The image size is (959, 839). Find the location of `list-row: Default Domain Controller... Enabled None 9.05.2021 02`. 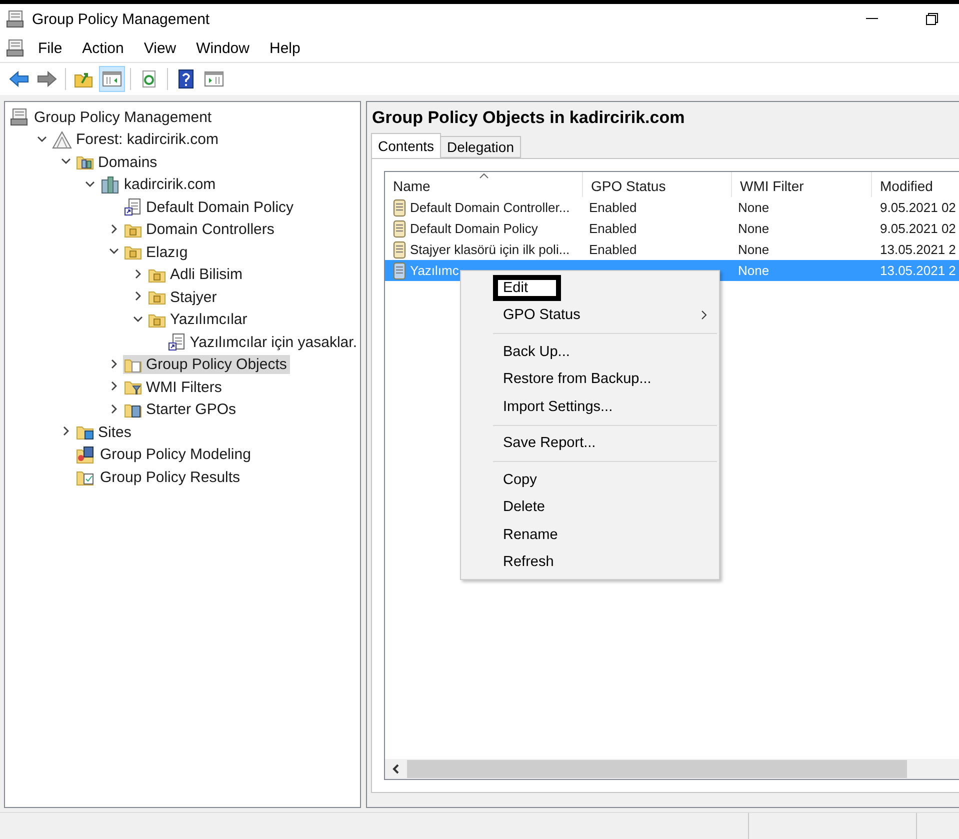

list-row: Default Domain Controller... Enabled None 9.05.2021 02 is located at coordinates (672, 207).